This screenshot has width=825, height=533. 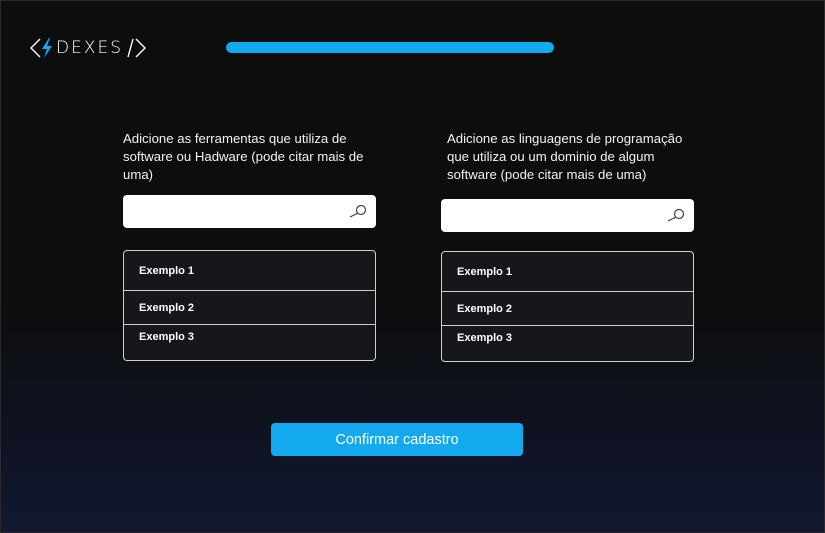 What do you see at coordinates (397, 439) in the screenshot?
I see `confirm-registration-button: Confirmar cadastro` at bounding box center [397, 439].